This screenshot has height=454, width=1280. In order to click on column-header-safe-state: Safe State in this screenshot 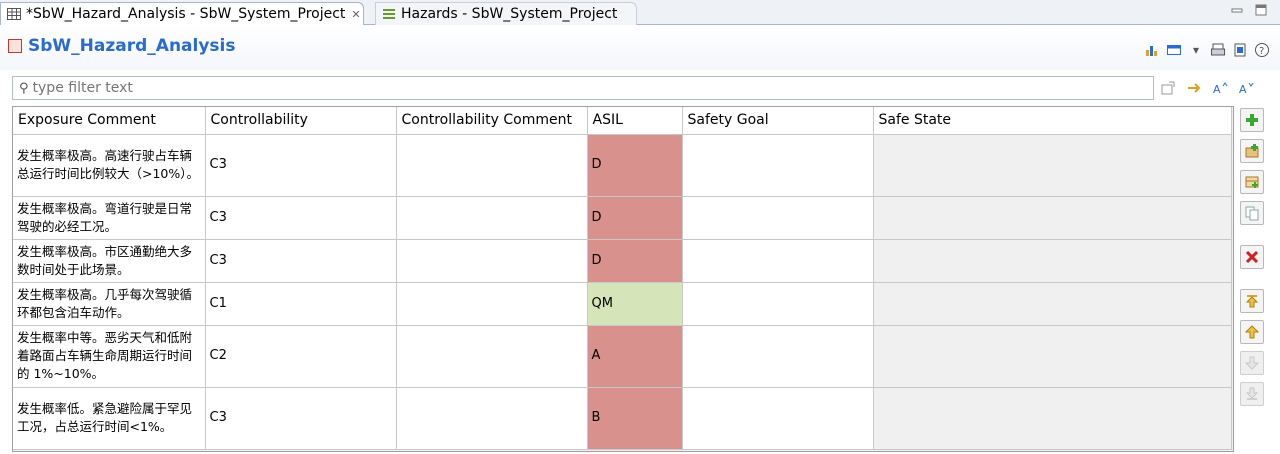, I will do `click(1052, 121)`.